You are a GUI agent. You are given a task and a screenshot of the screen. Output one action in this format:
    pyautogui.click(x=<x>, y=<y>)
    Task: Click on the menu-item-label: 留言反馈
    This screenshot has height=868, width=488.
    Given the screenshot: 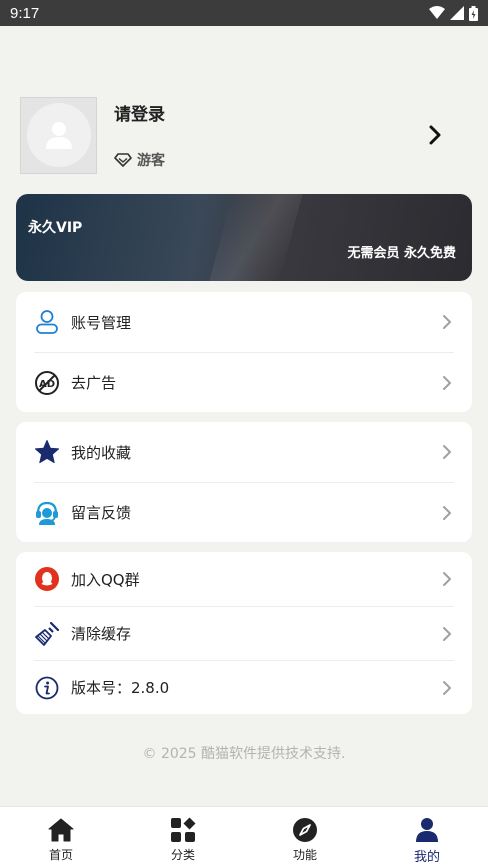 What is the action you would take?
    pyautogui.click(x=101, y=513)
    